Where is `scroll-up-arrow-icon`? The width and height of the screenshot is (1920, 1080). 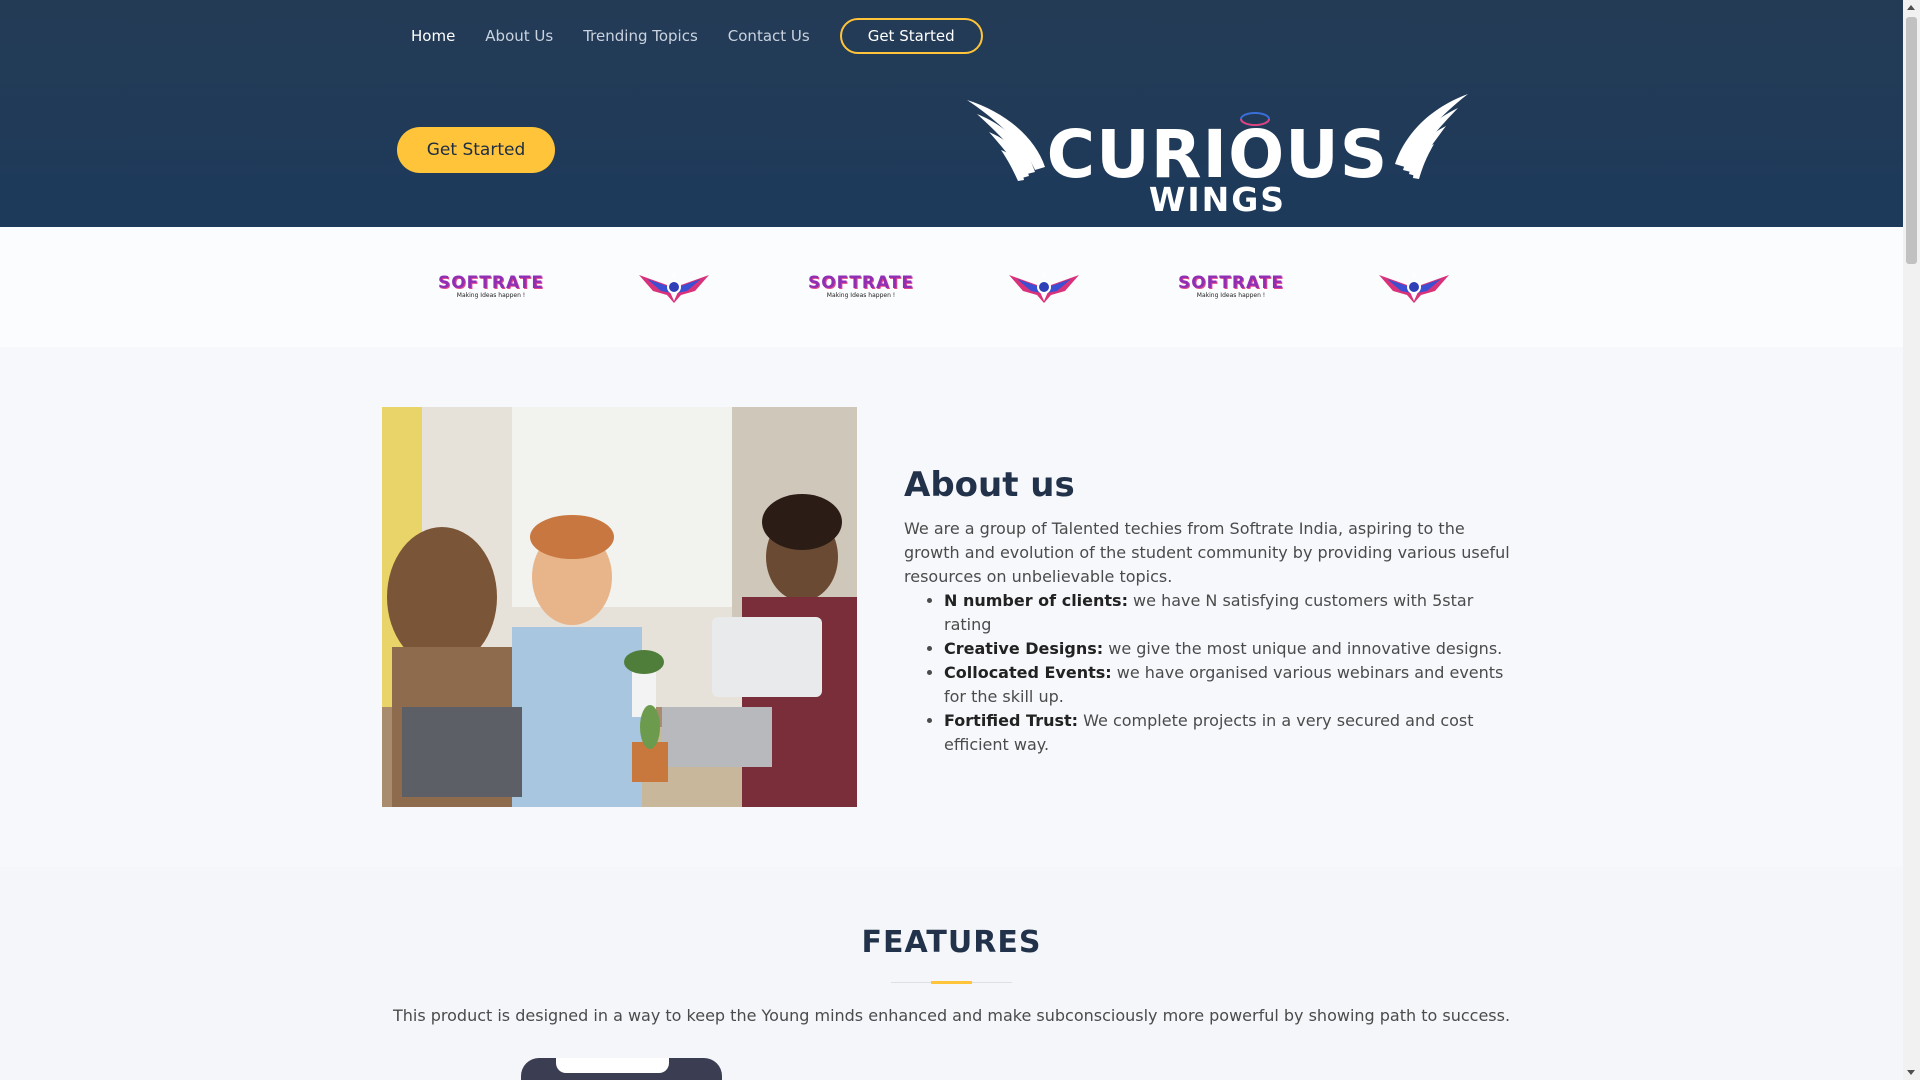
scroll-up-arrow-icon is located at coordinates (1911, 7).